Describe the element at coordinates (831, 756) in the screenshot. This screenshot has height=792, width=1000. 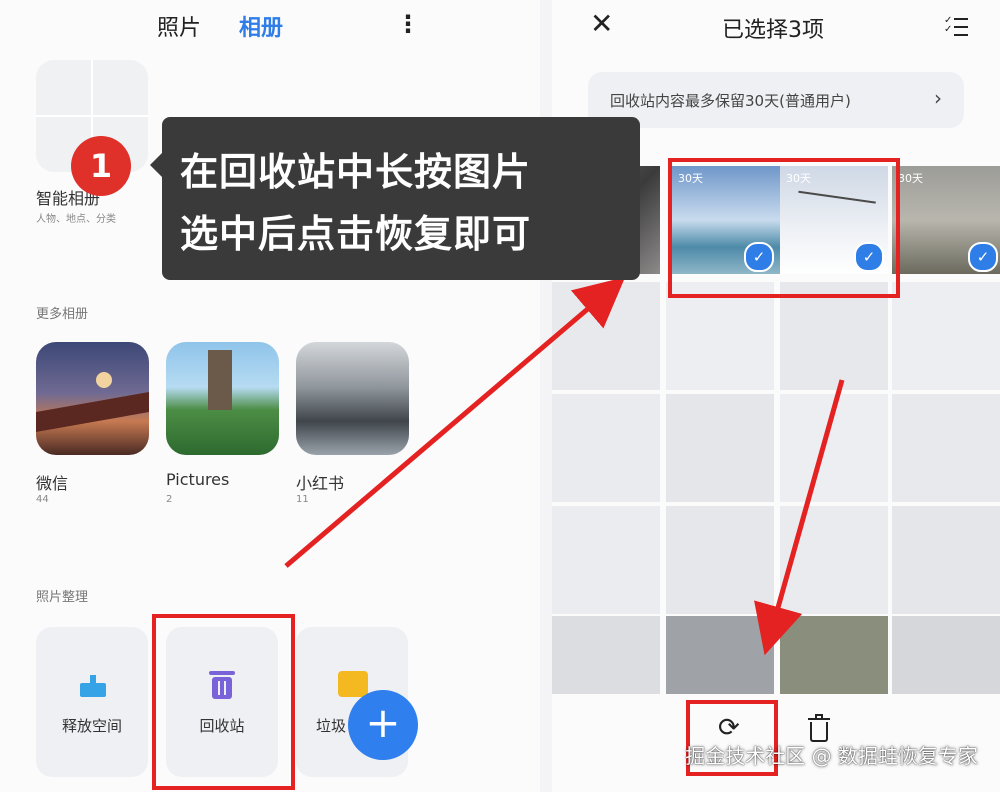
I see `watermark: 掘金技术社区 @ 数据蛙恢复专家` at that location.